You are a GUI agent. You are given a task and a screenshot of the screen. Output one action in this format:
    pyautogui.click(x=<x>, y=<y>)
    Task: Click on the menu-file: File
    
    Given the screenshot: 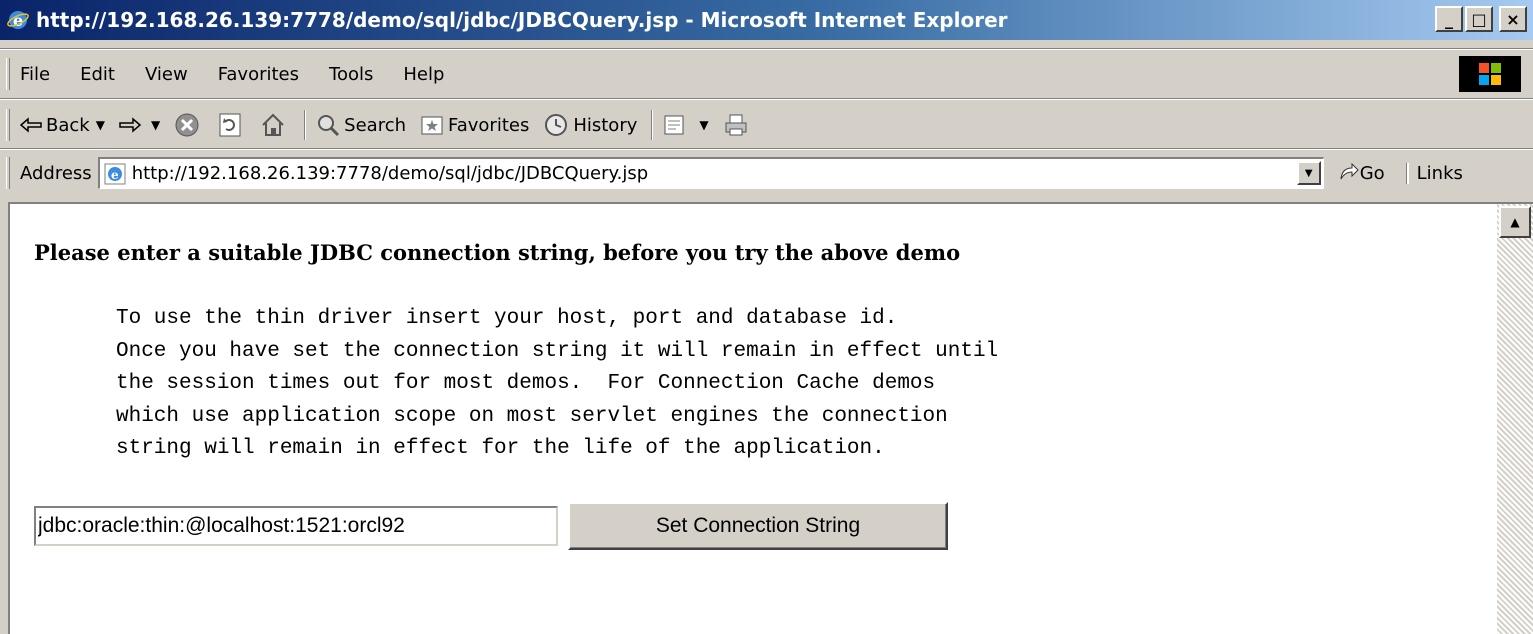 What is the action you would take?
    pyautogui.click(x=35, y=74)
    